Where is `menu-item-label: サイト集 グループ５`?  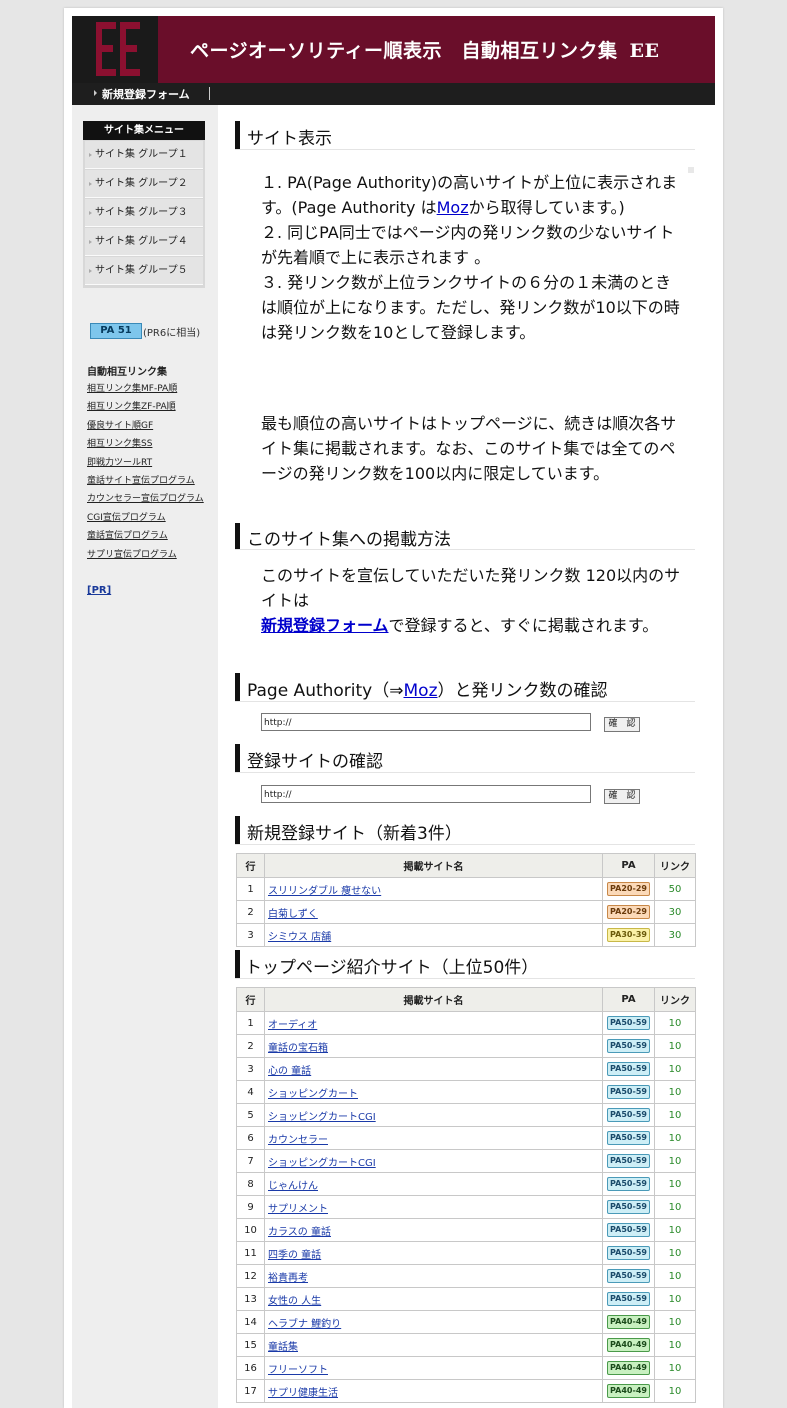 menu-item-label: サイト集 グループ５ is located at coordinates (141, 270).